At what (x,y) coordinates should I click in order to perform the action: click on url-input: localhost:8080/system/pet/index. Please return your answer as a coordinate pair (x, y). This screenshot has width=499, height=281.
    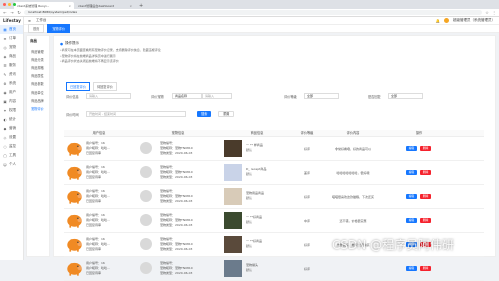
    Looking at the image, I should click on (253, 12).